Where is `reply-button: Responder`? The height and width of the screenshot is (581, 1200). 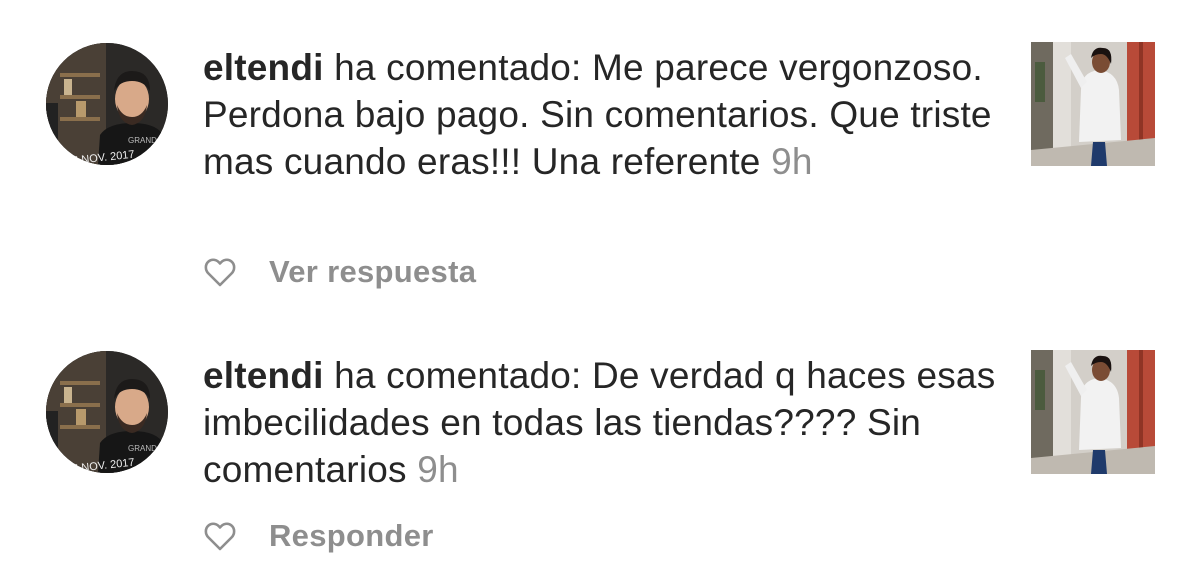
reply-button: Responder is located at coordinates (351, 536).